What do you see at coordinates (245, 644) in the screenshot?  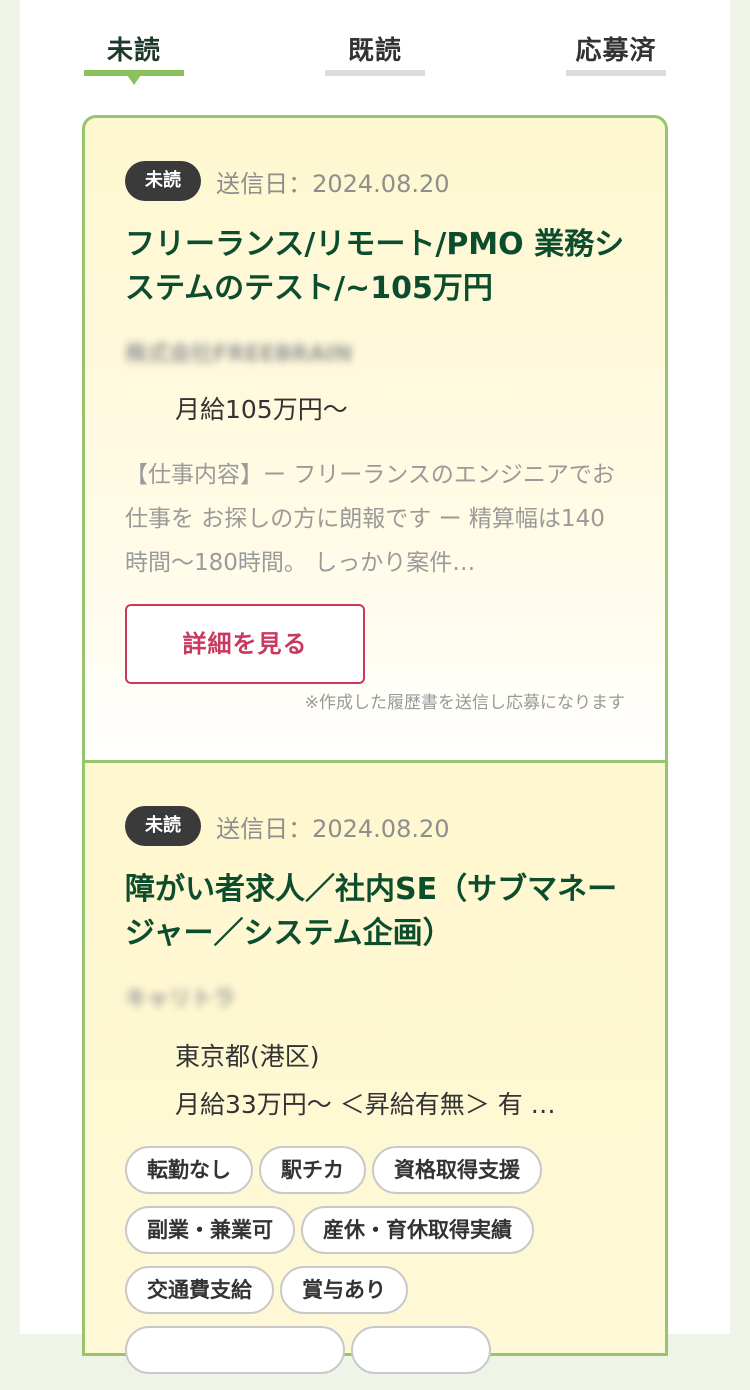 I see `view-details-button: 詳細を見る` at bounding box center [245, 644].